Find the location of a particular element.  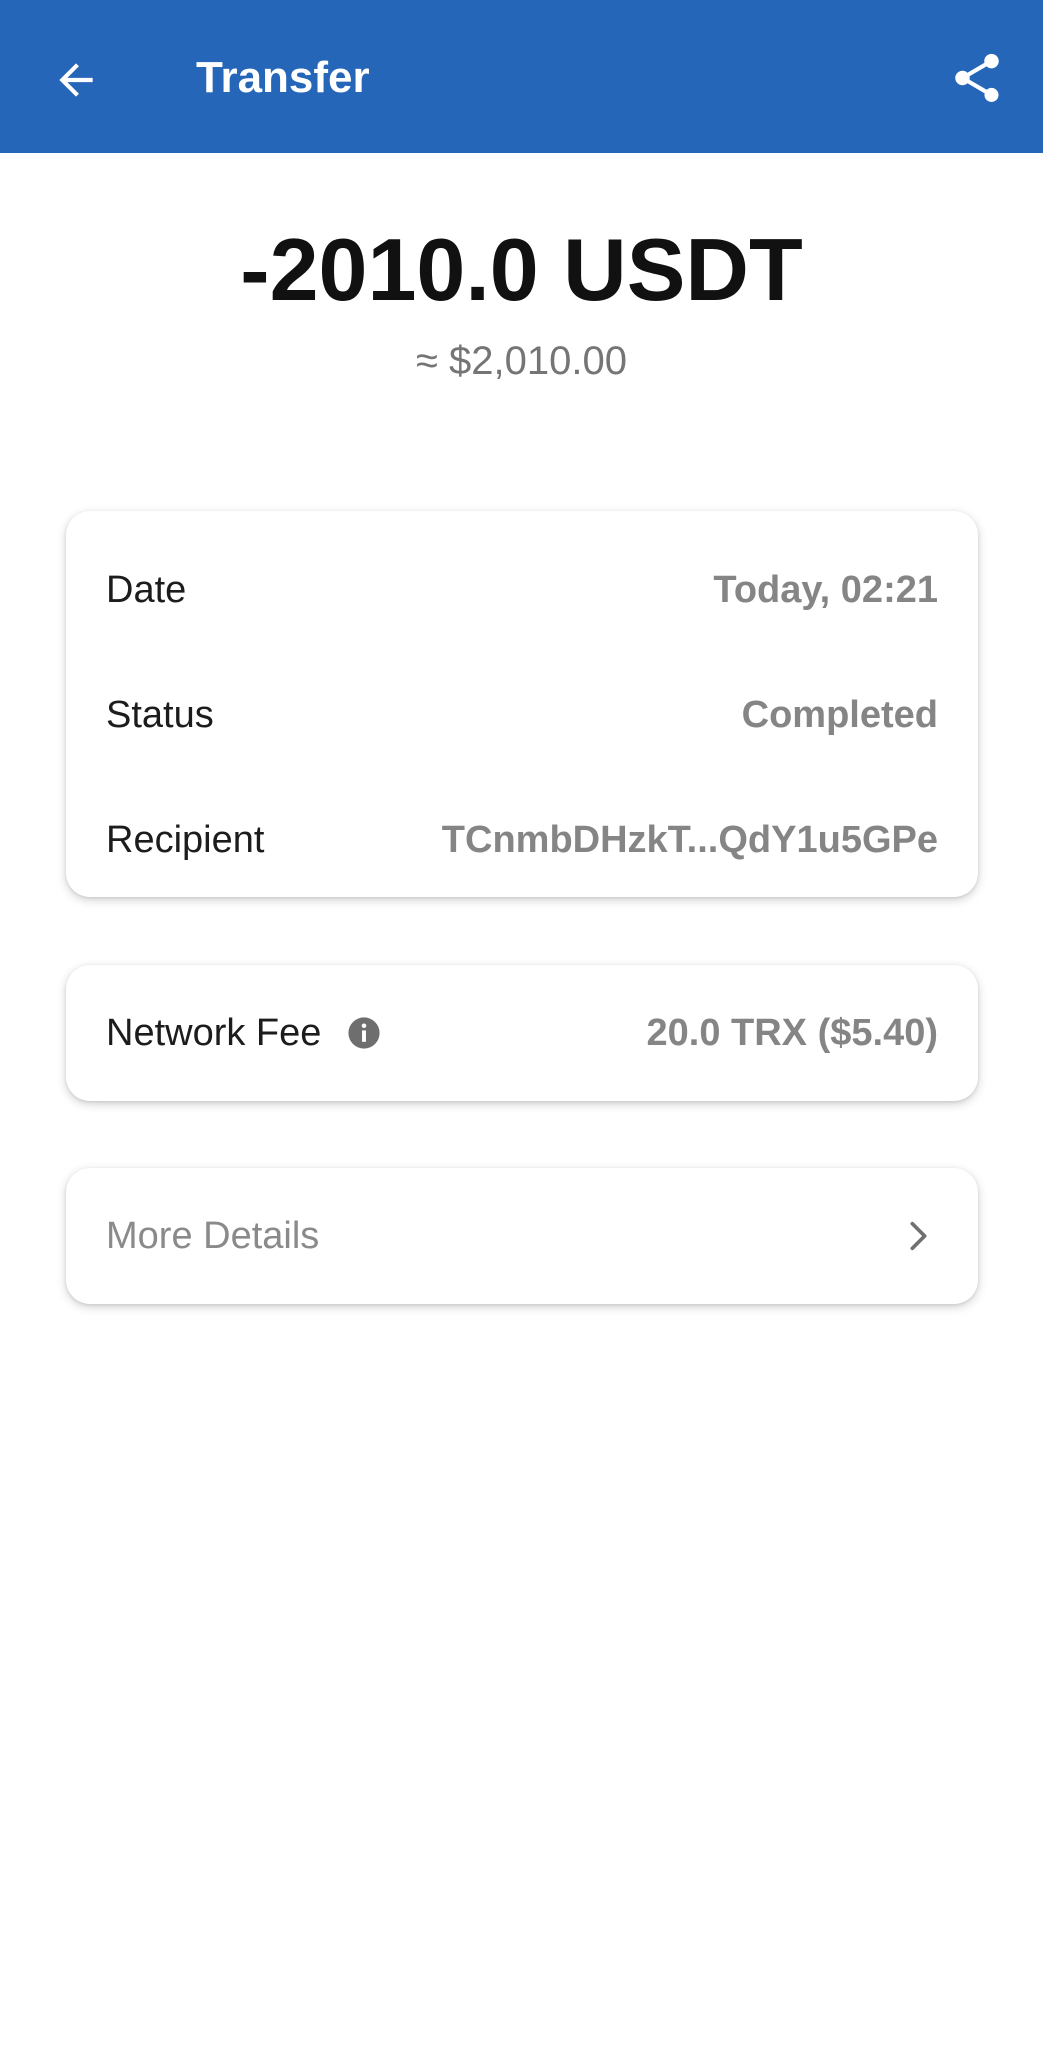

back-button is located at coordinates (76, 80).